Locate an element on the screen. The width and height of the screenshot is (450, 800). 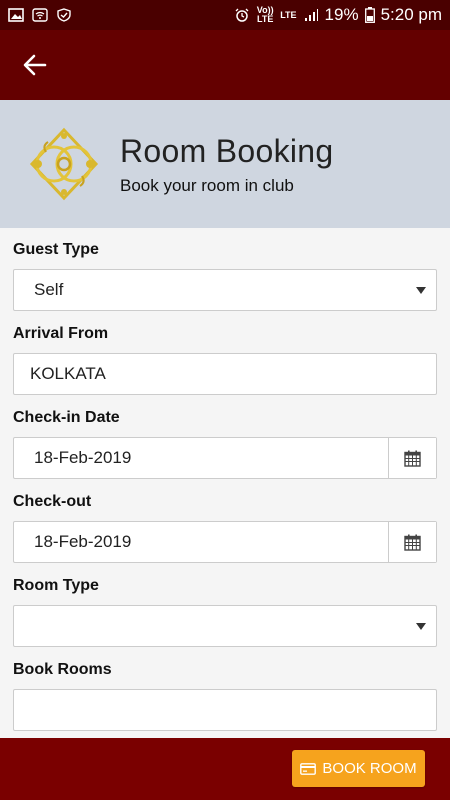
check-out-calendar-button is located at coordinates (412, 542).